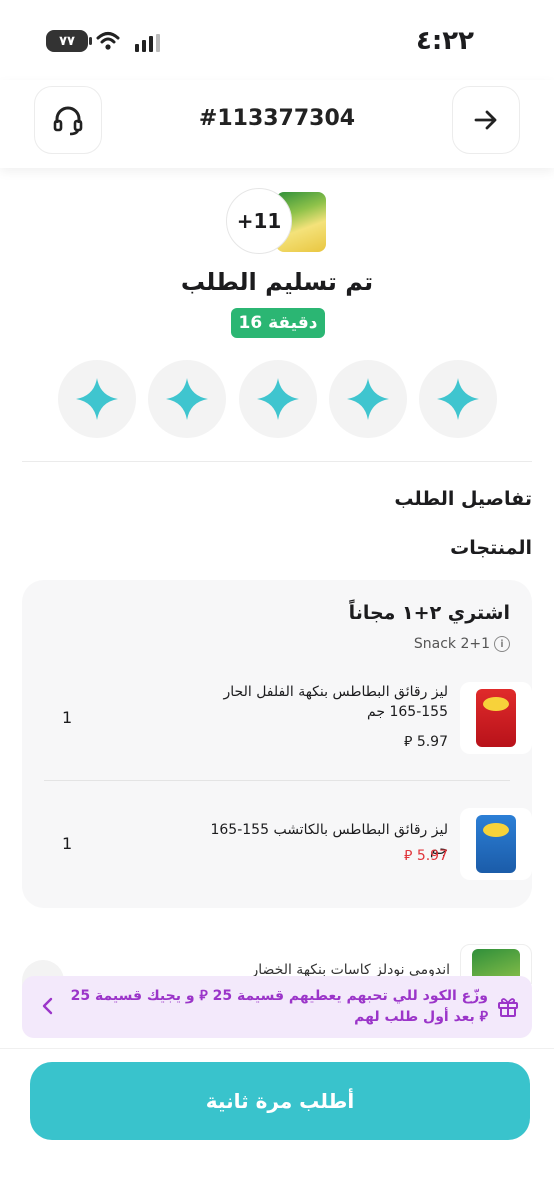  I want to click on chevron-left-icon, so click(48, 1006).